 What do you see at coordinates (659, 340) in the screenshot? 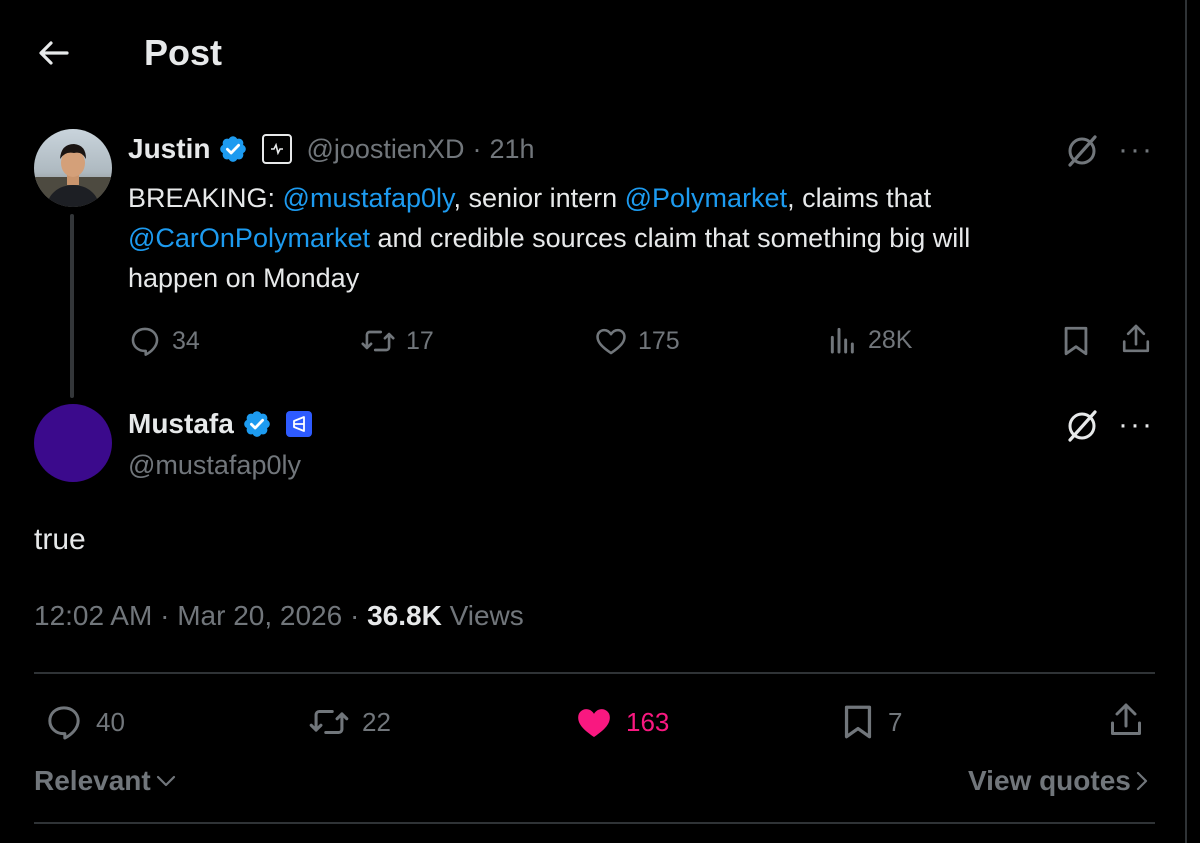
I see `like-count: 175` at bounding box center [659, 340].